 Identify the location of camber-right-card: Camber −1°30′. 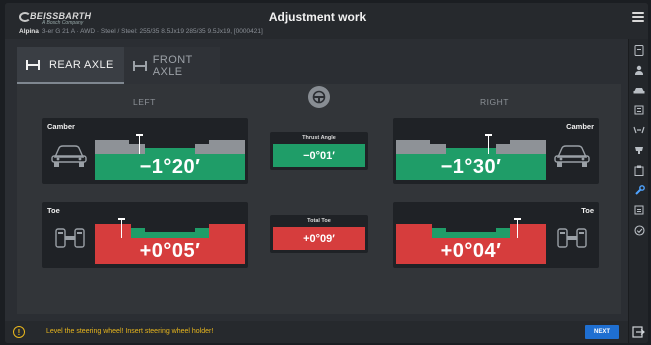
(496, 151).